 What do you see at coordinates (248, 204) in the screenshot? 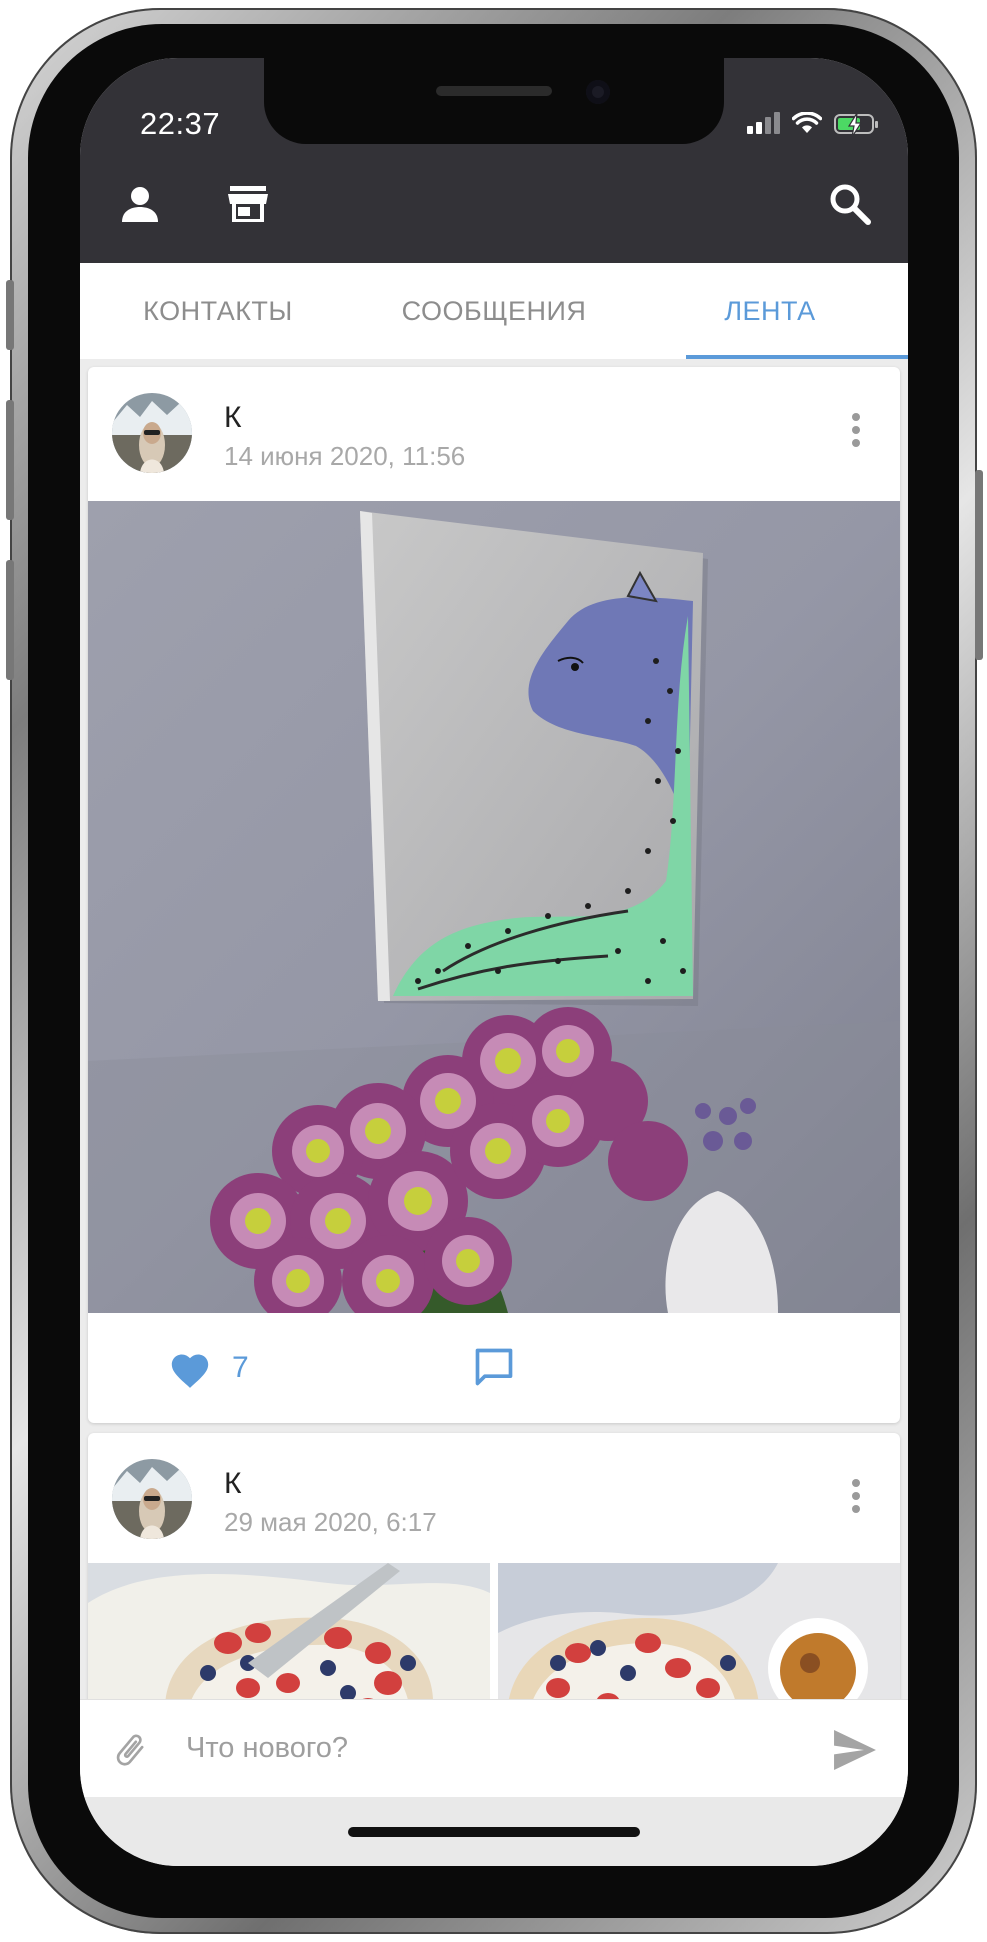
I see `store-icon` at bounding box center [248, 204].